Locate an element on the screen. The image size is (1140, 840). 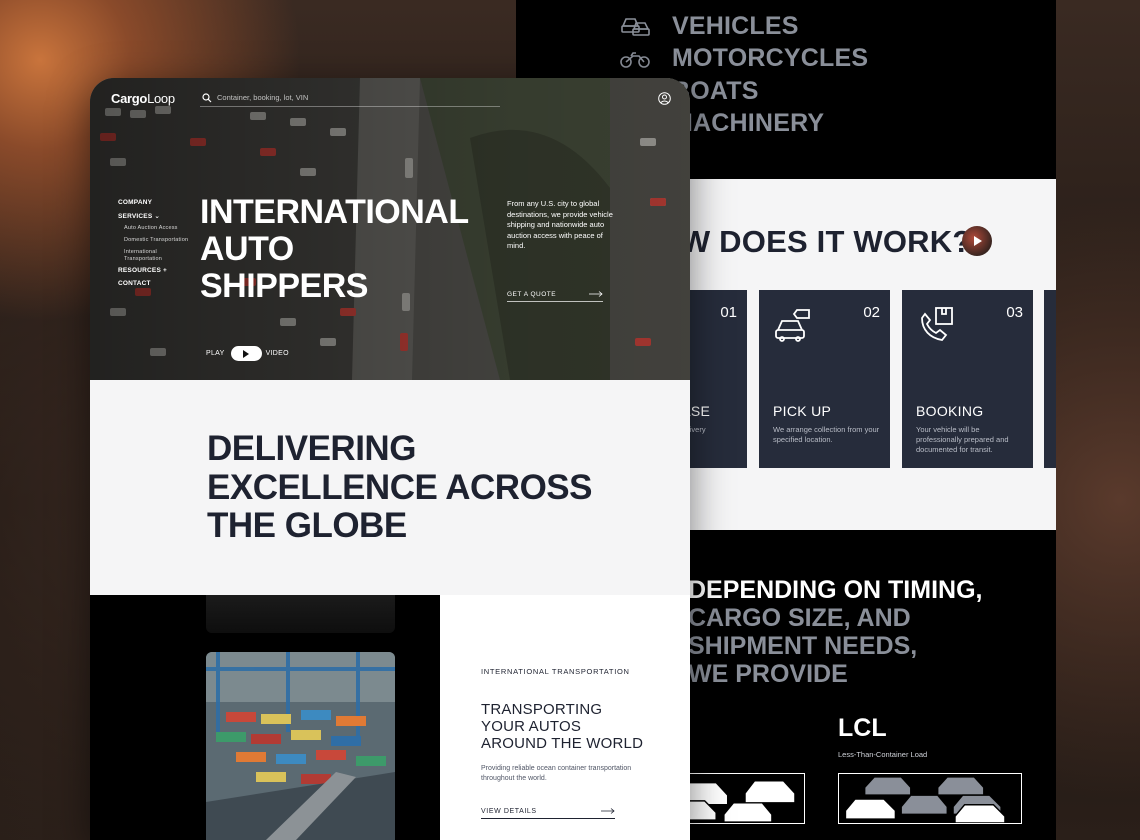
nav-item-services: SERVICES ⌄ is located at coordinates (153, 218).